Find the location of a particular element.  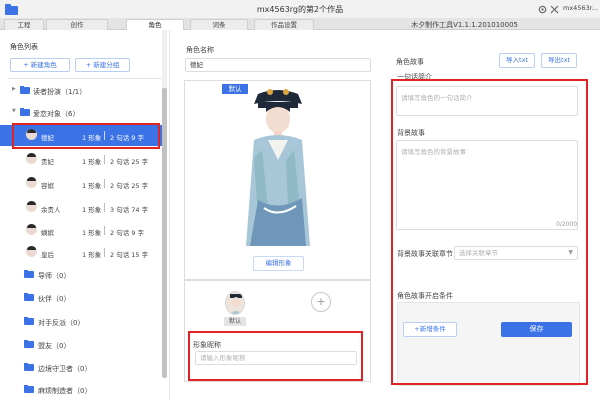

group-label: 导师（0） is located at coordinates (54, 276).